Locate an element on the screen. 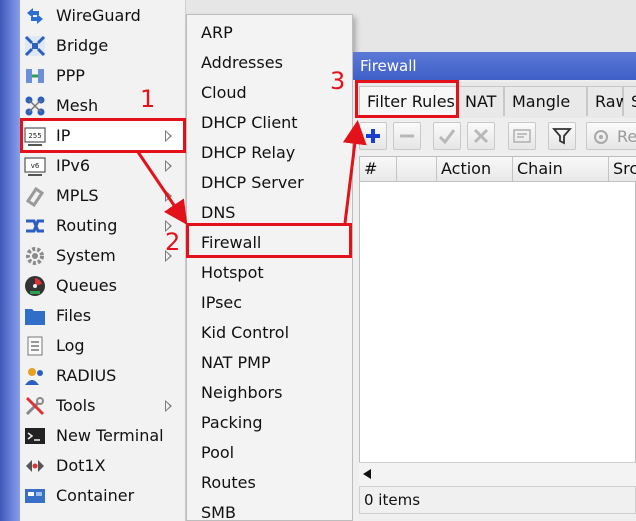  submenu-item-pool: Pool is located at coordinates (269, 452).